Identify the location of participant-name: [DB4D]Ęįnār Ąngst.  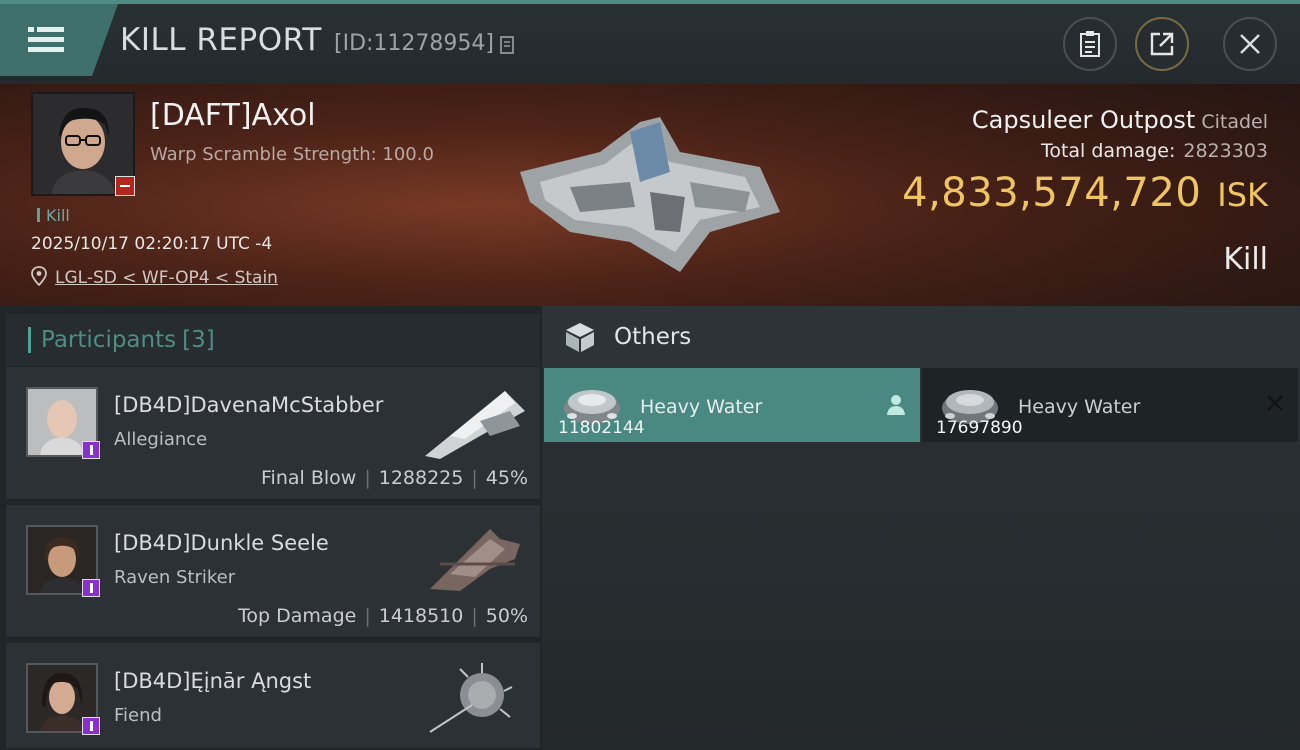
(212, 681).